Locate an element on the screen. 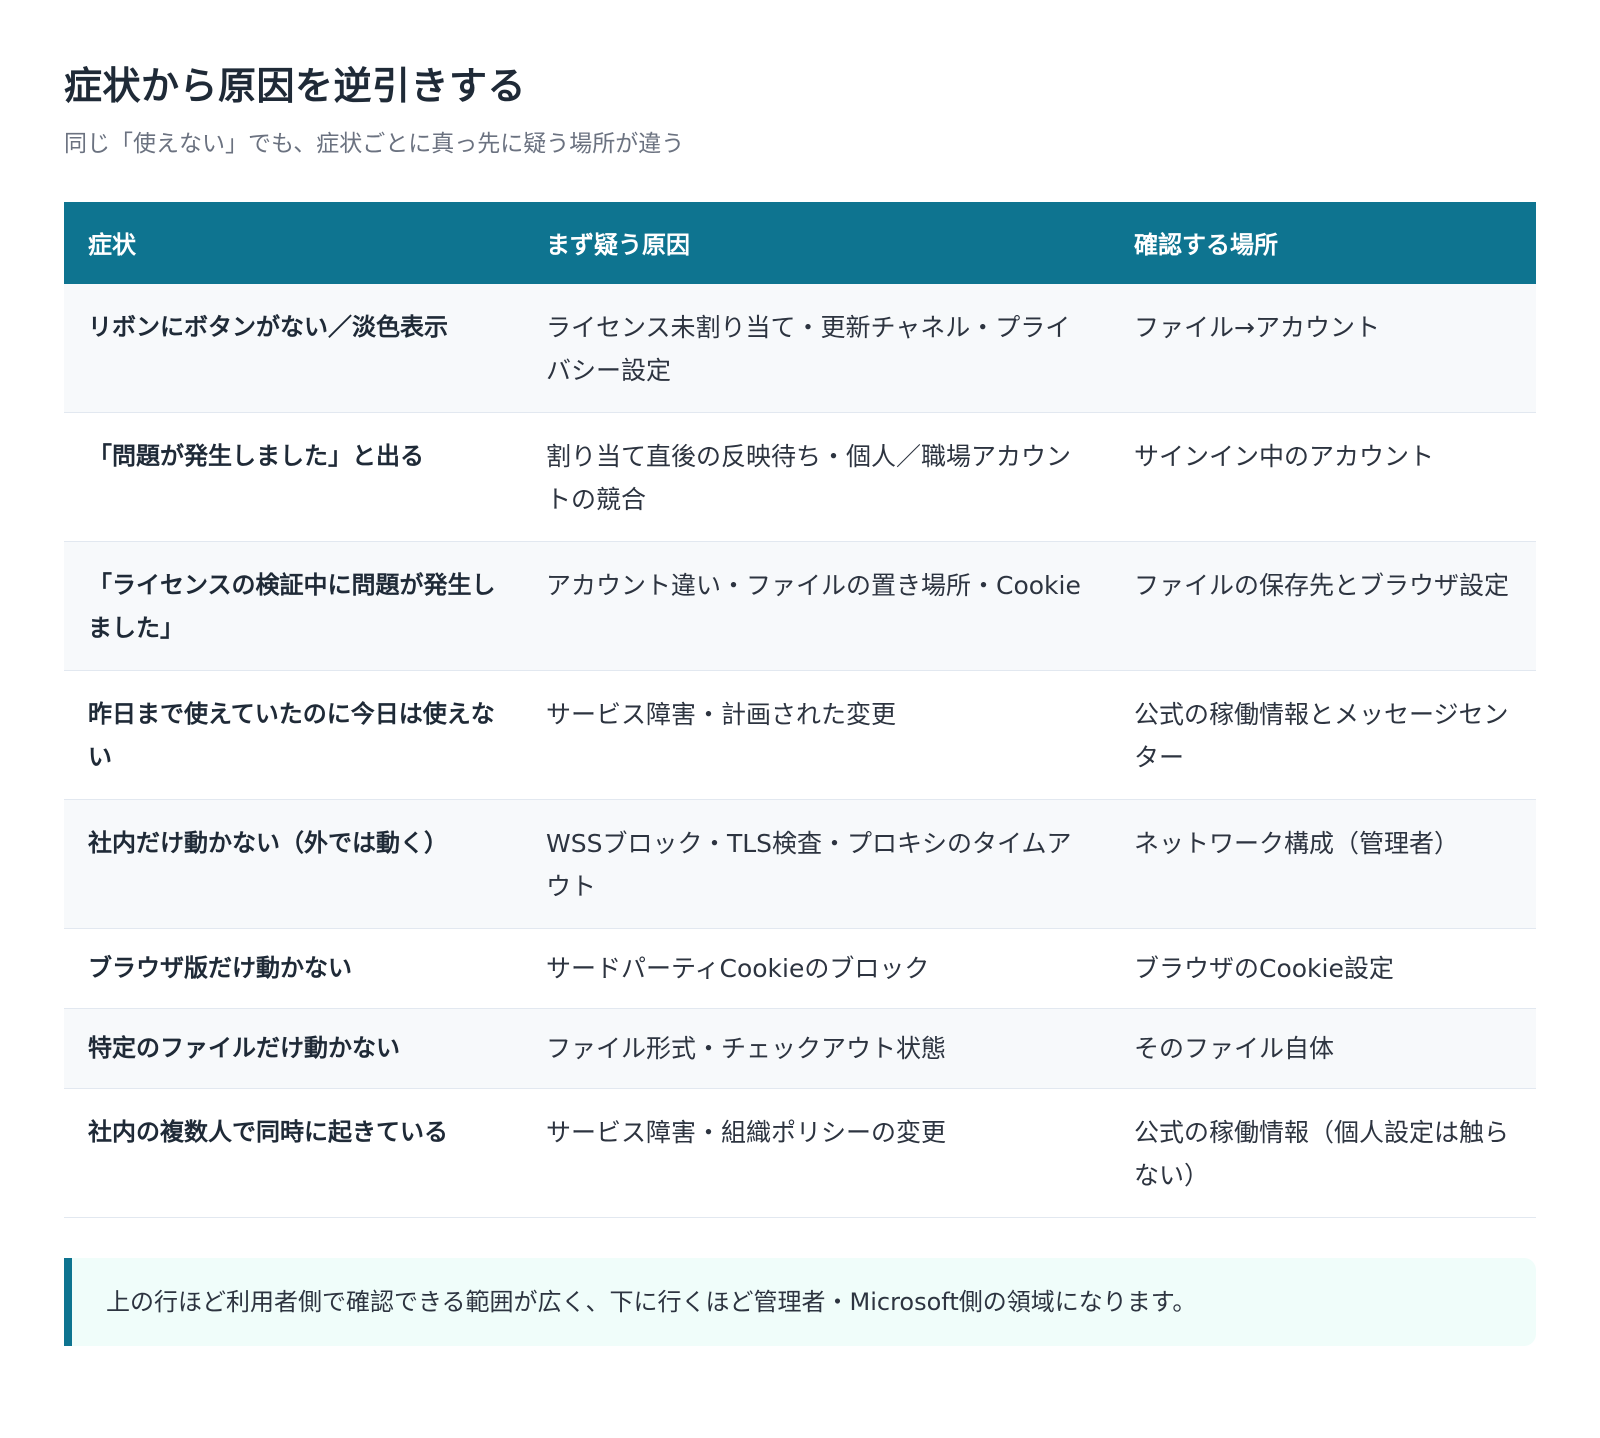  page-title: 症状から原因を逆引きする is located at coordinates (295, 86).